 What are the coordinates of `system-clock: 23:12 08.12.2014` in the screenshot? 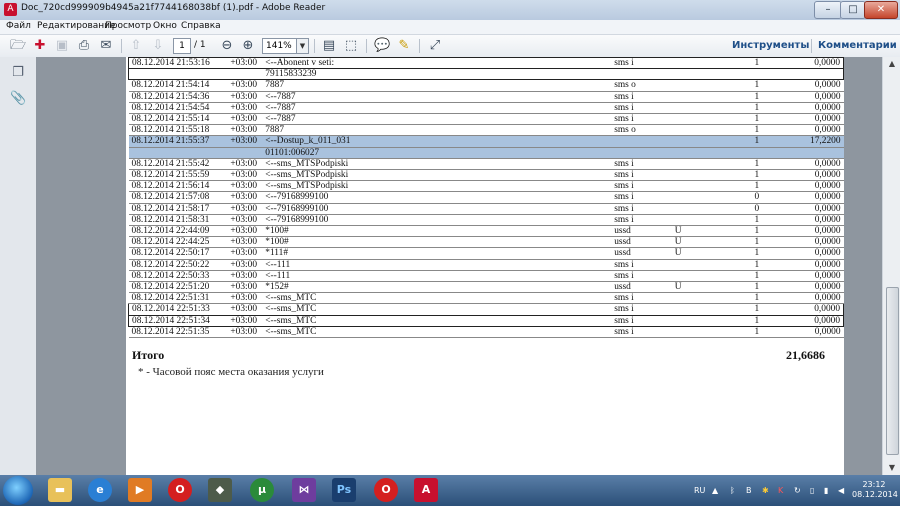 It's located at (875, 490).